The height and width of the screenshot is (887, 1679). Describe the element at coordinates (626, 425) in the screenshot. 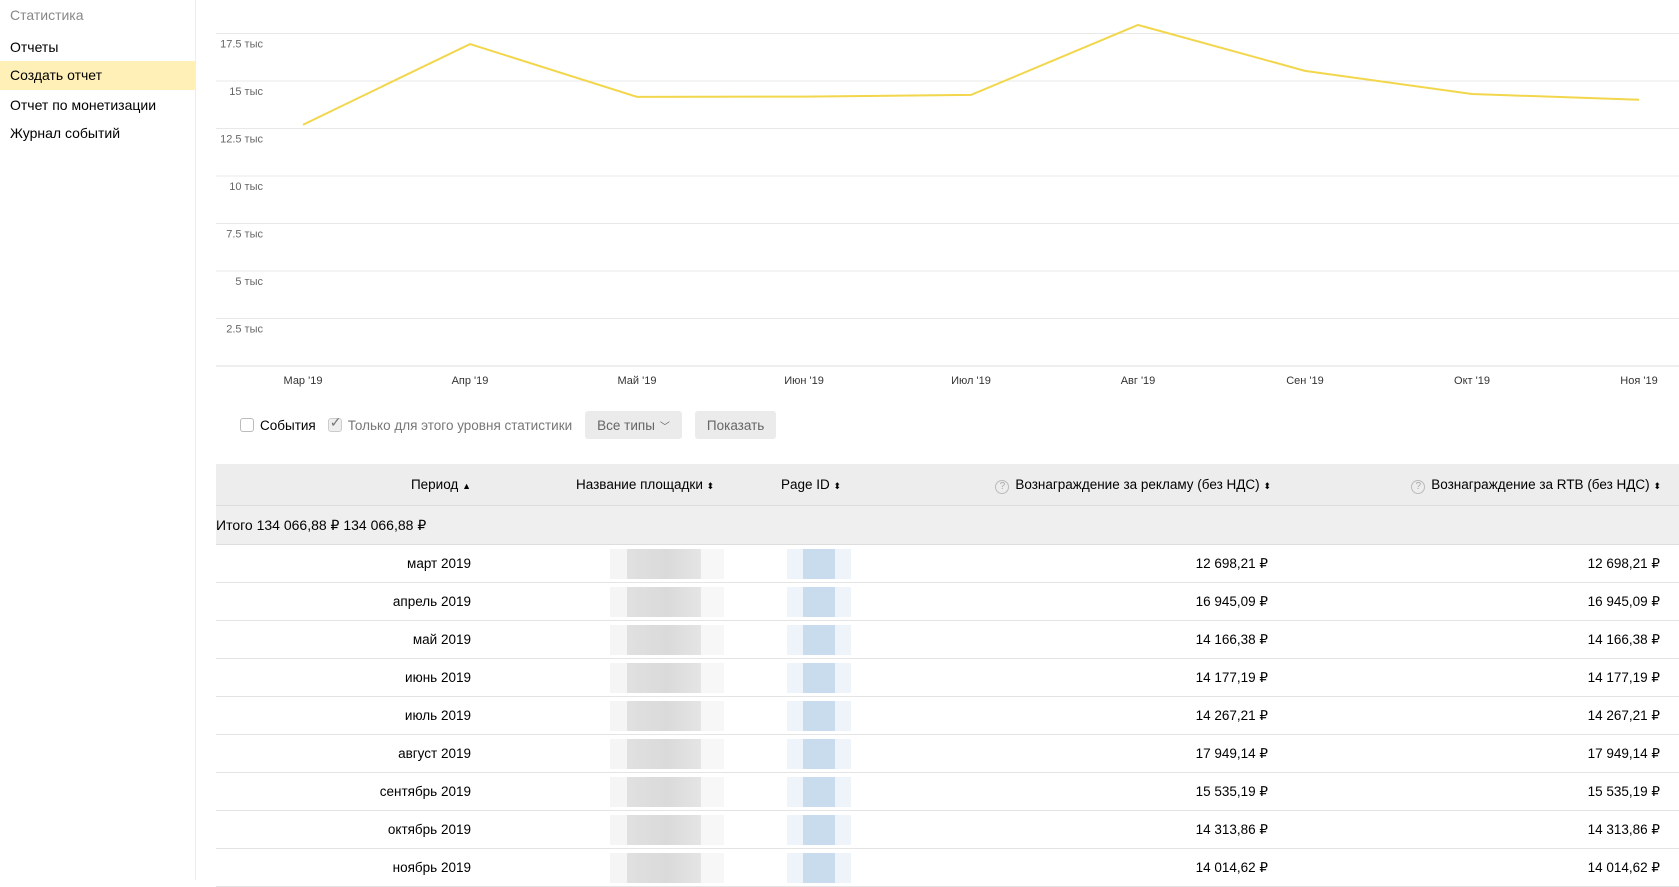

I see `types-dropdown-label: Все типы` at that location.